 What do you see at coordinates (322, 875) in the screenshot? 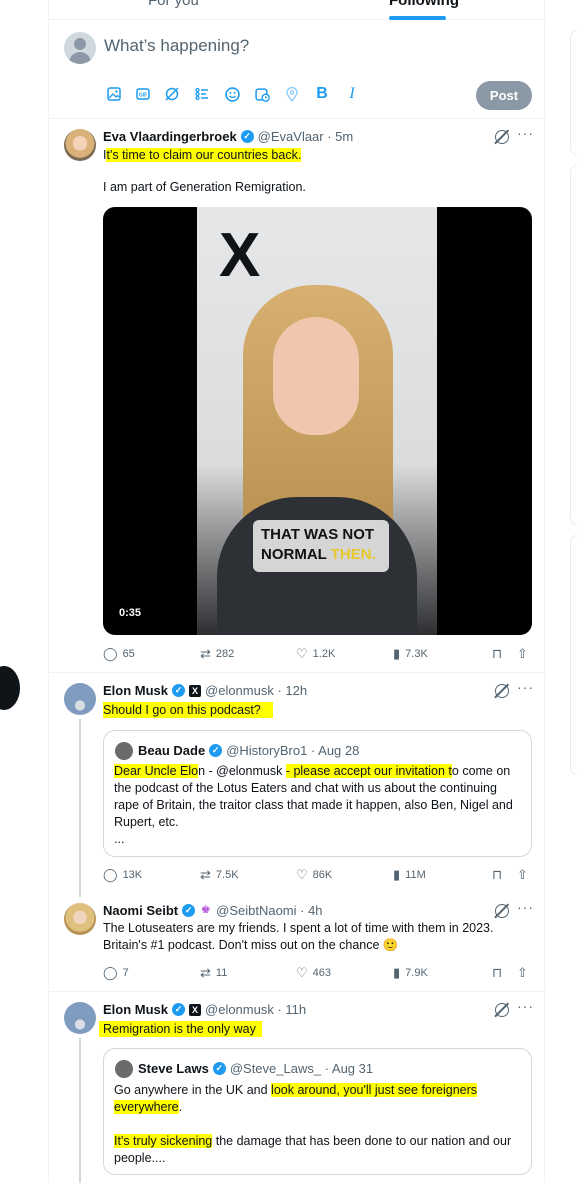
I see `like-count: 86K` at bounding box center [322, 875].